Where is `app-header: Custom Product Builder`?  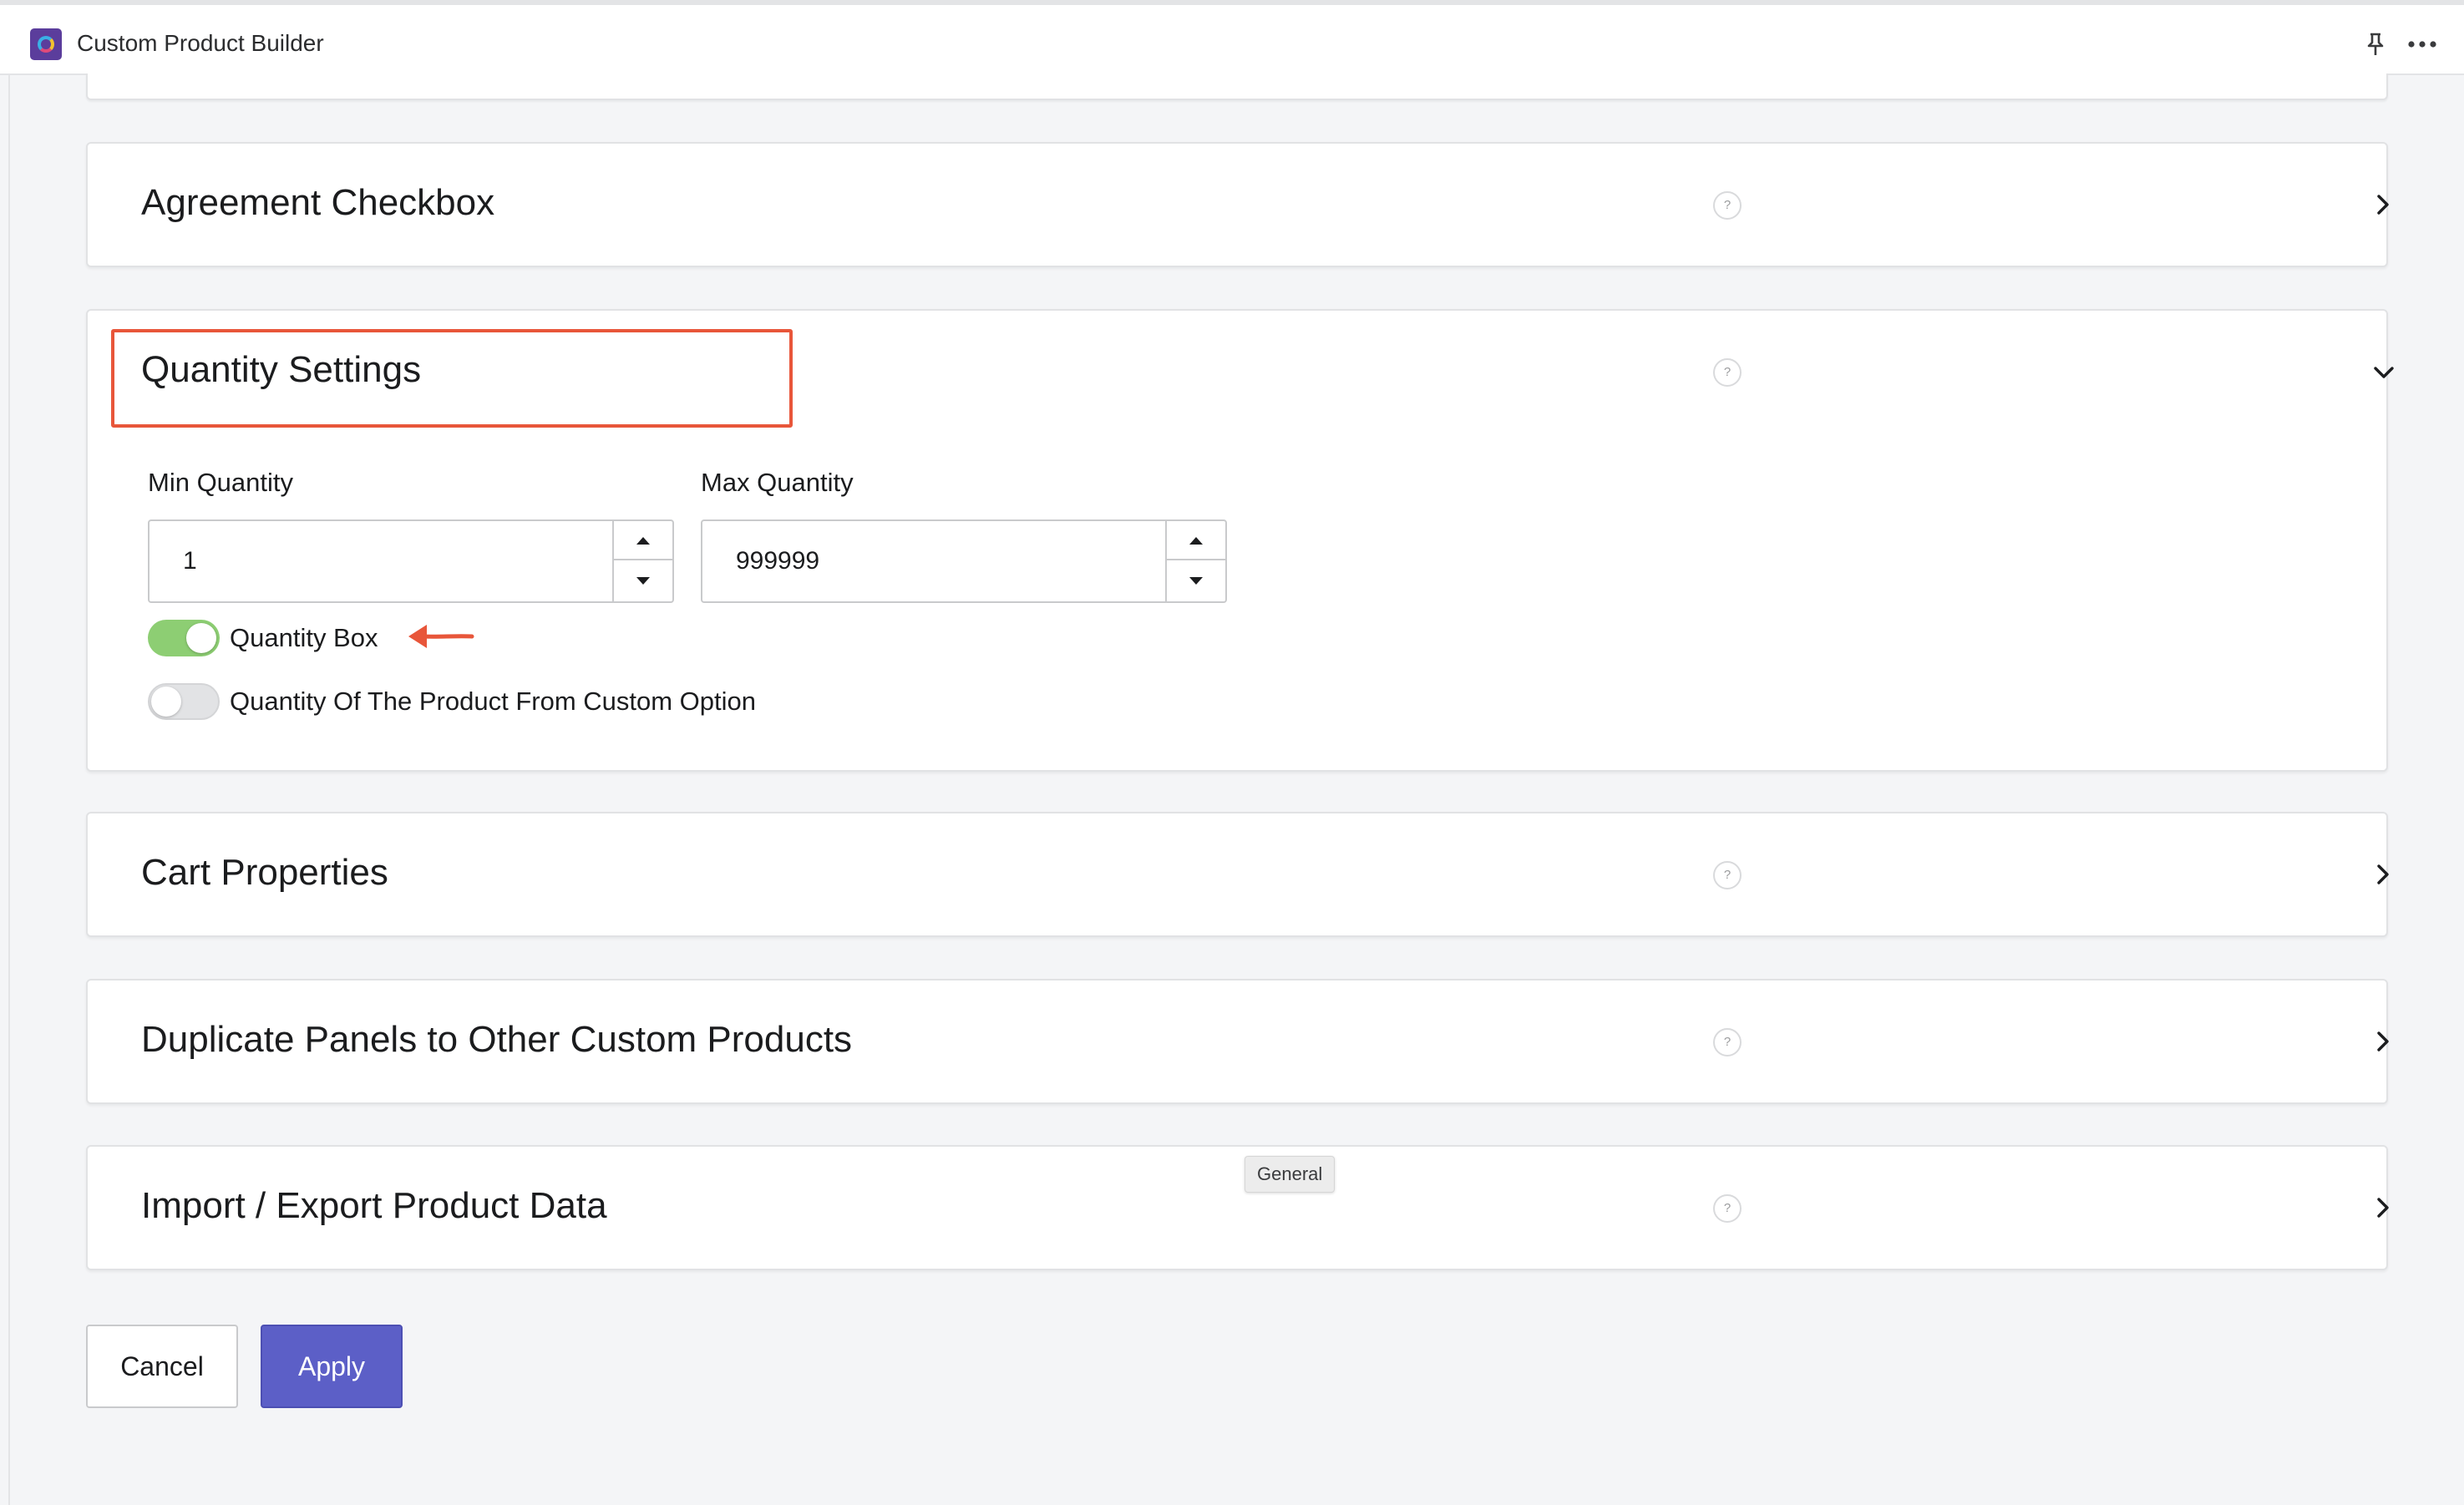
app-header: Custom Product Builder is located at coordinates (1232, 37).